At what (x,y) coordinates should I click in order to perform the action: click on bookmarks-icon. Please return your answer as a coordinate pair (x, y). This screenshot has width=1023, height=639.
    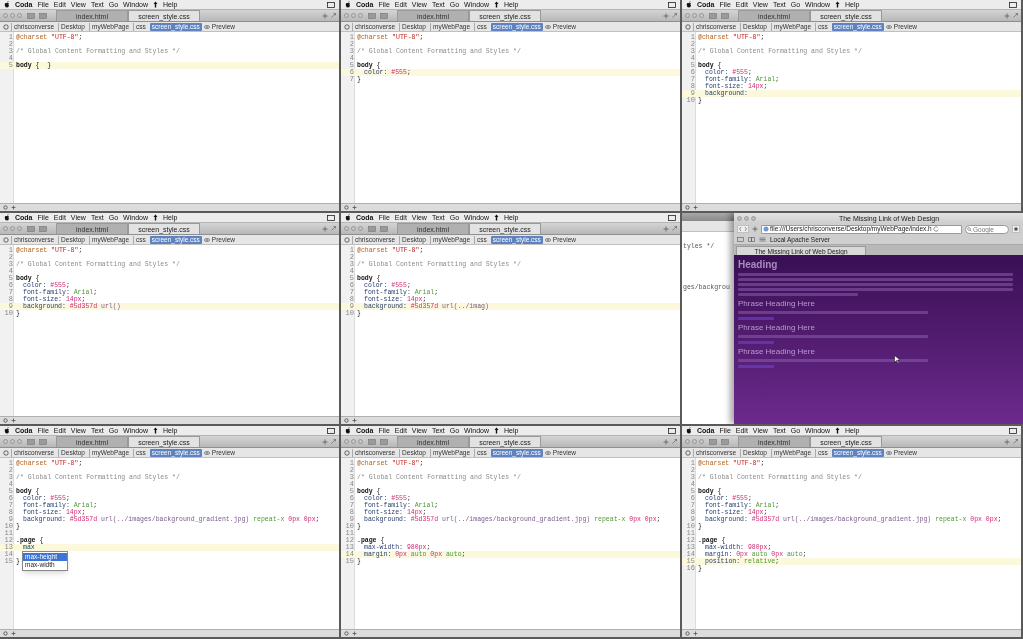
    Looking at the image, I should click on (751, 239).